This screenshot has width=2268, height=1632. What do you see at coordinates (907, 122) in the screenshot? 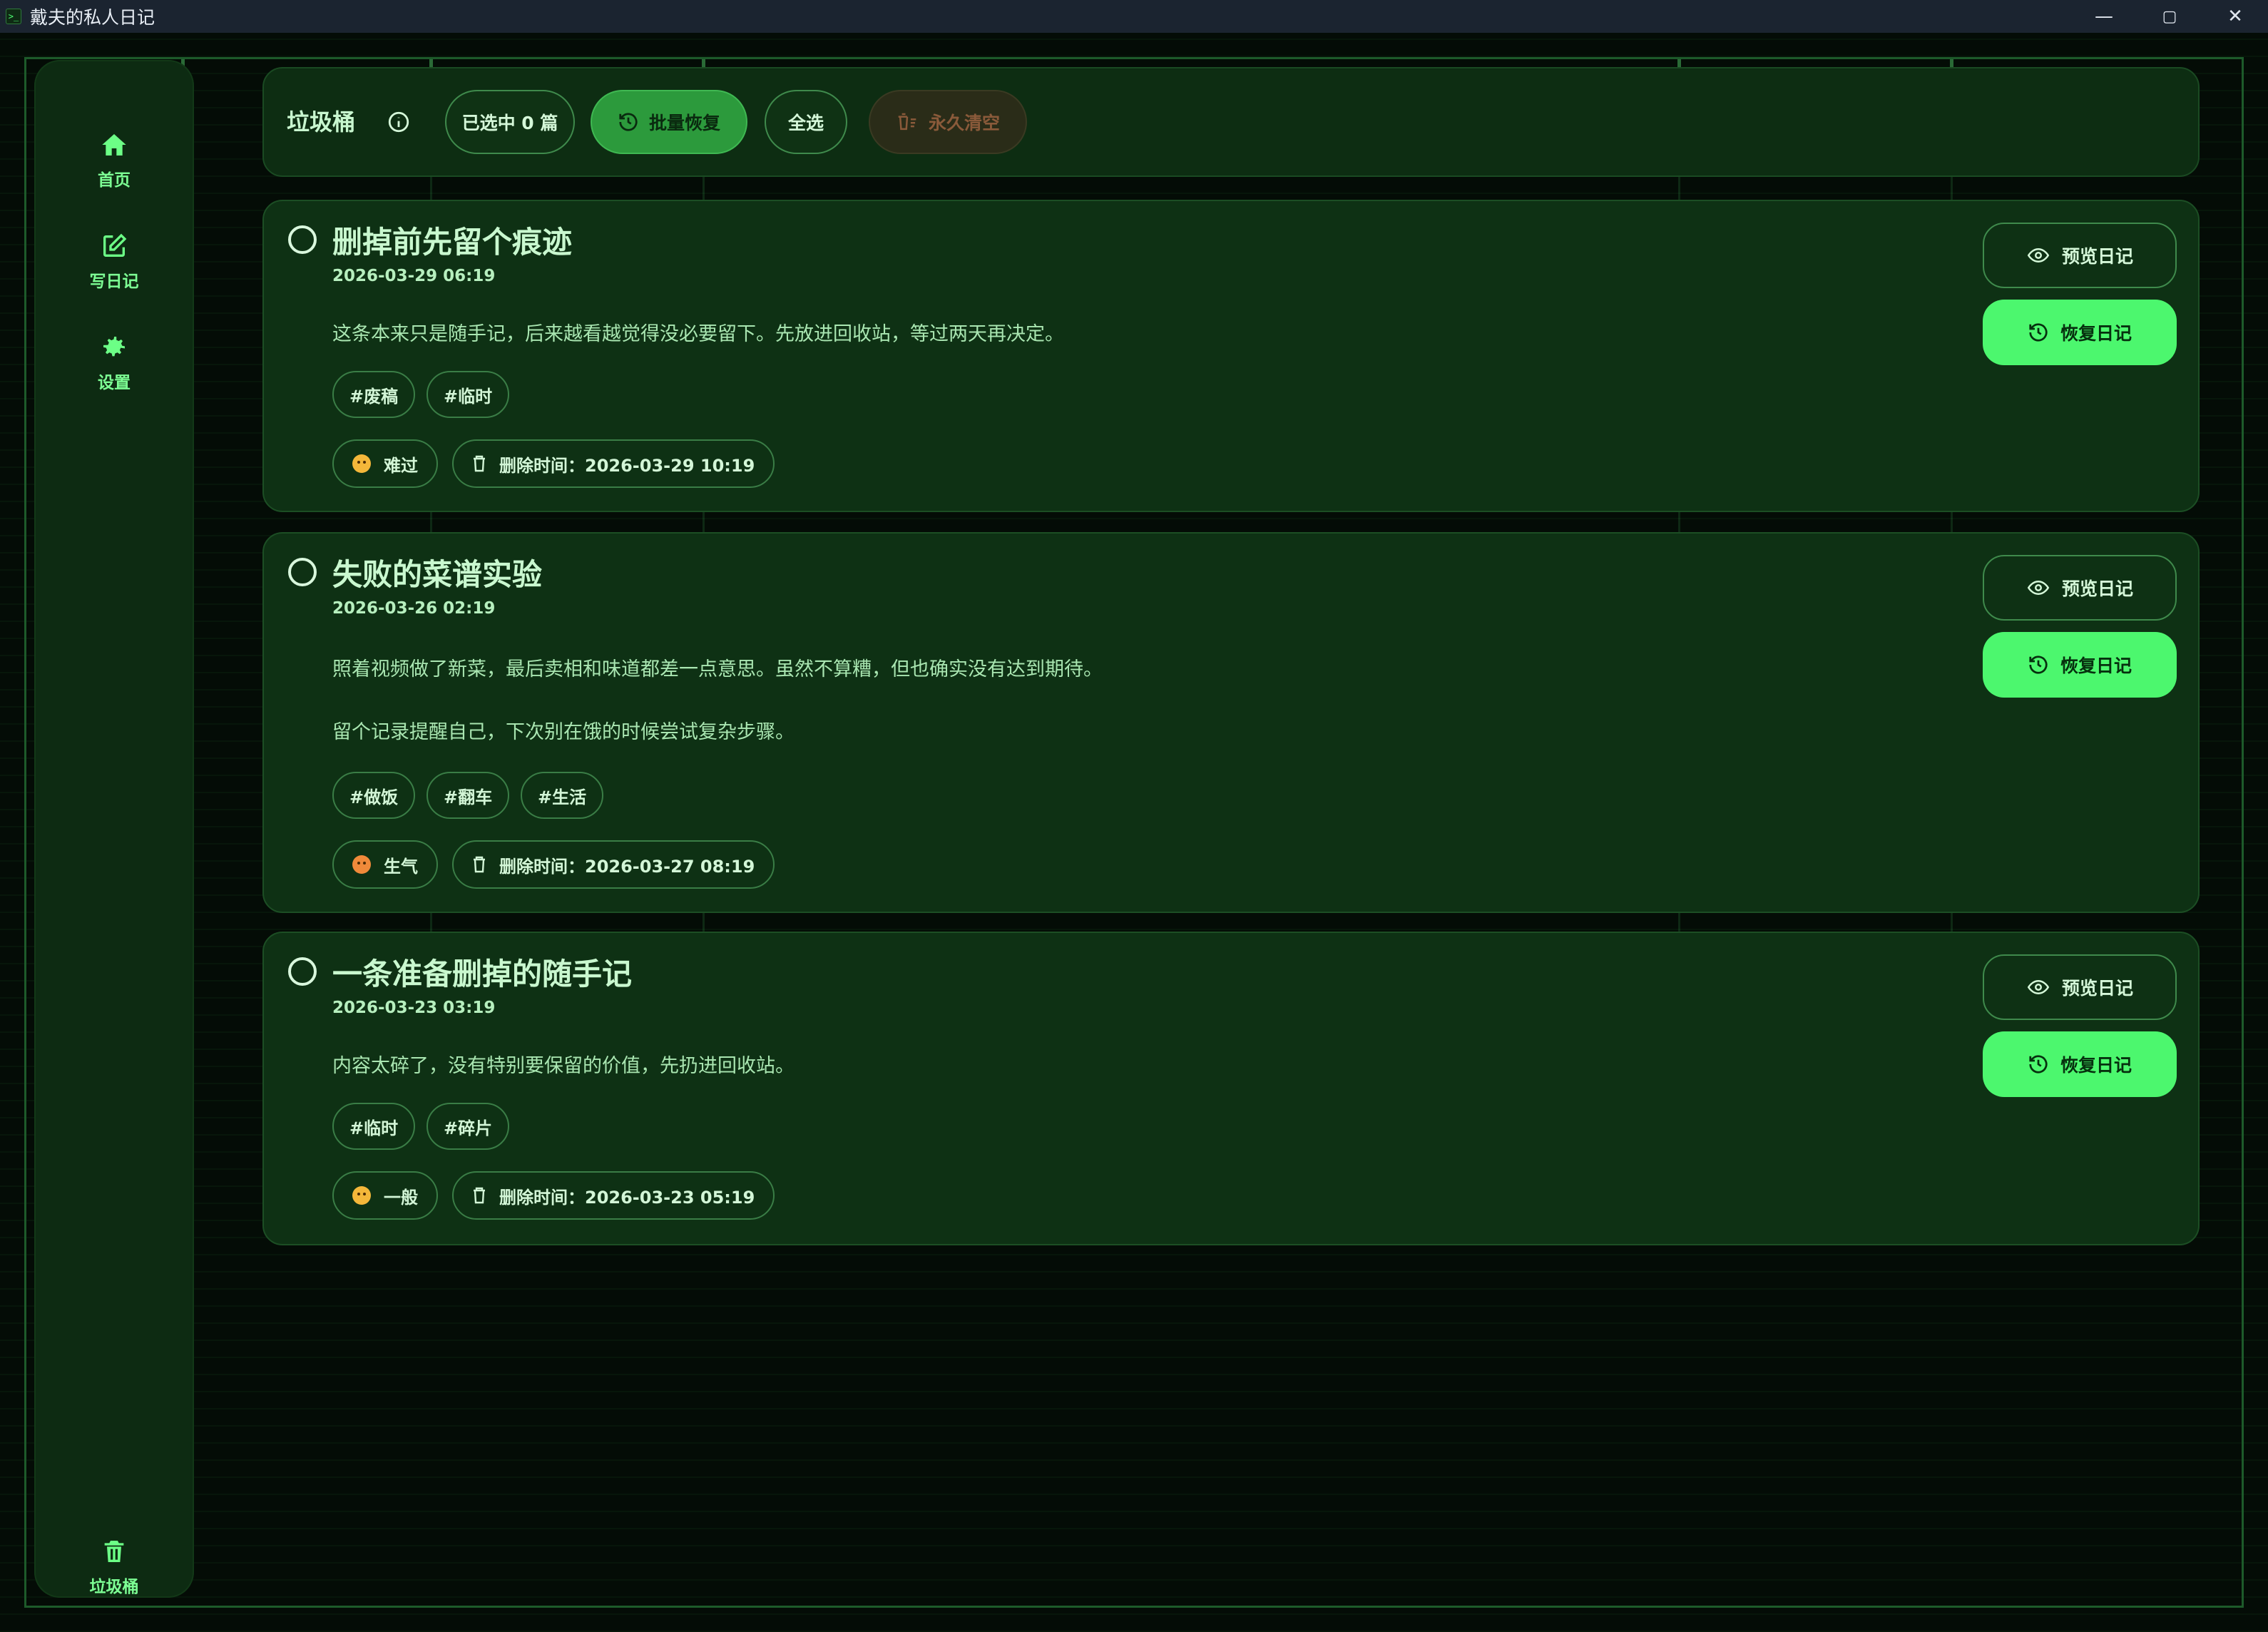
I see `clear-trash-icon` at bounding box center [907, 122].